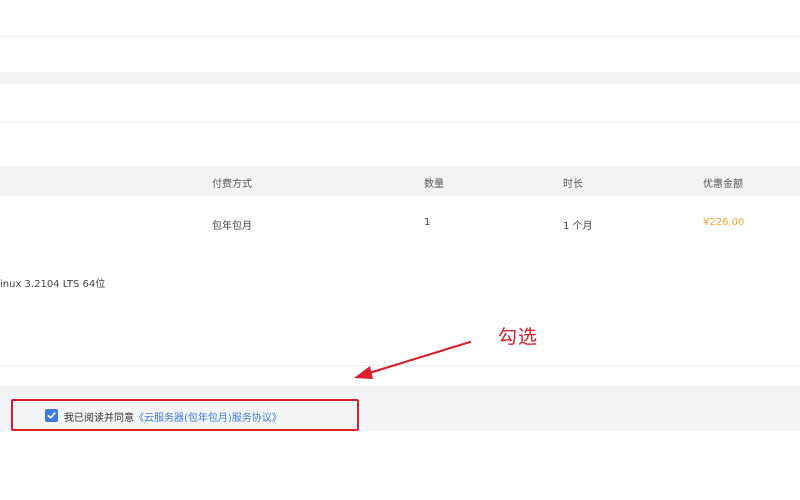  Describe the element at coordinates (232, 226) in the screenshot. I see `cell-payment: 包年包月` at that location.